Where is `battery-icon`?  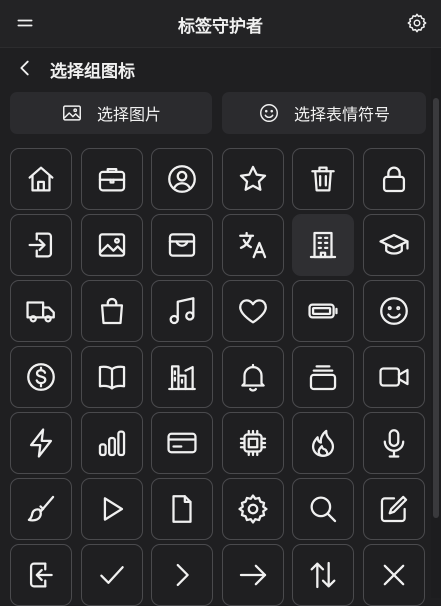
battery-icon is located at coordinates (323, 311).